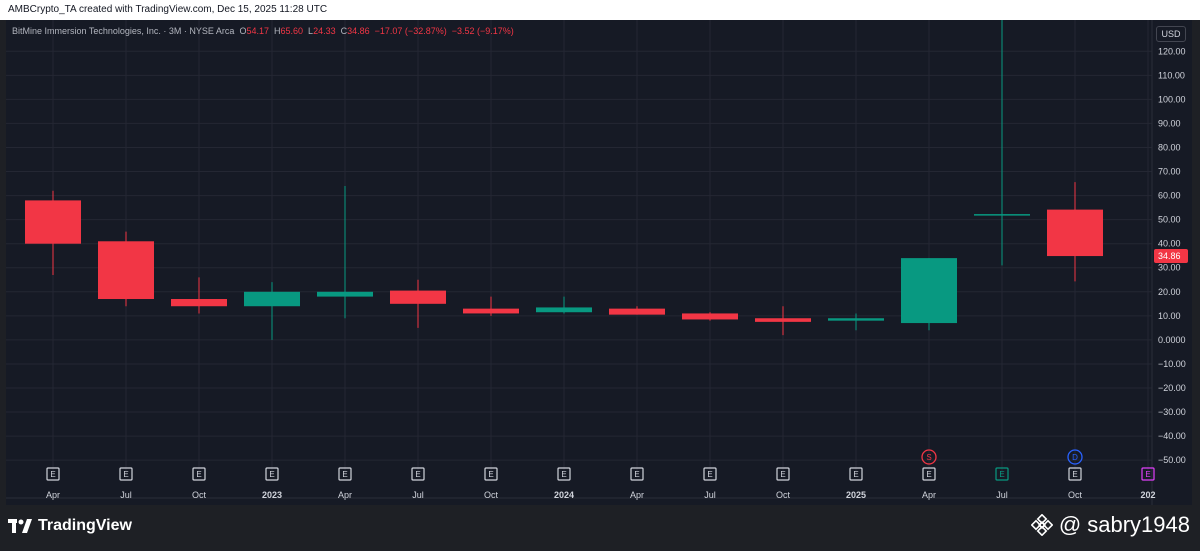 The width and height of the screenshot is (1200, 551). What do you see at coordinates (1169, 244) in the screenshot?
I see `y-tick-label: 40.00` at bounding box center [1169, 244].